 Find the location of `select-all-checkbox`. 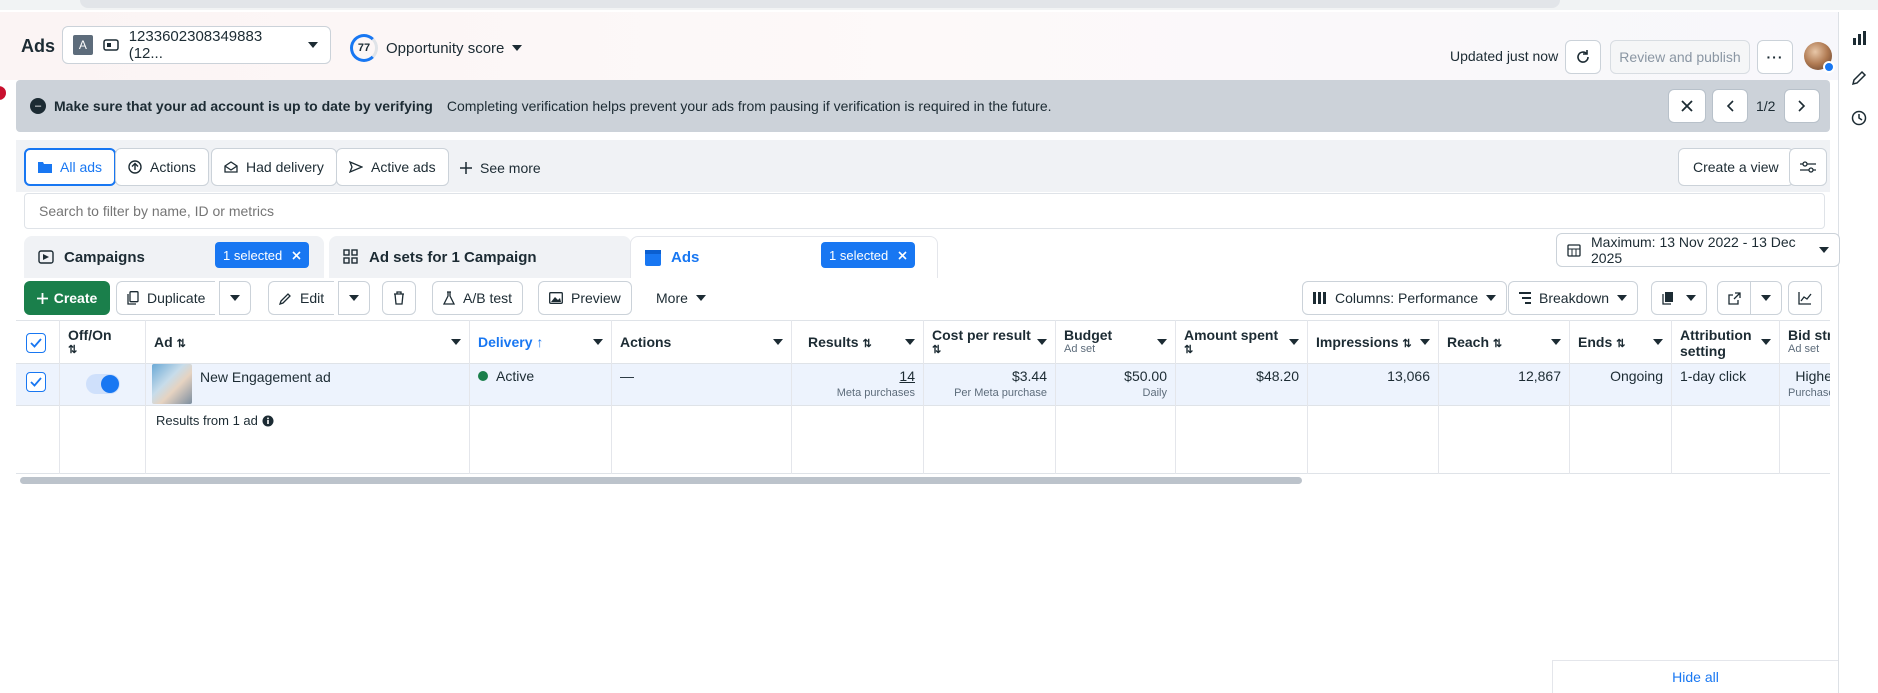

select-all-checkbox is located at coordinates (36, 343).